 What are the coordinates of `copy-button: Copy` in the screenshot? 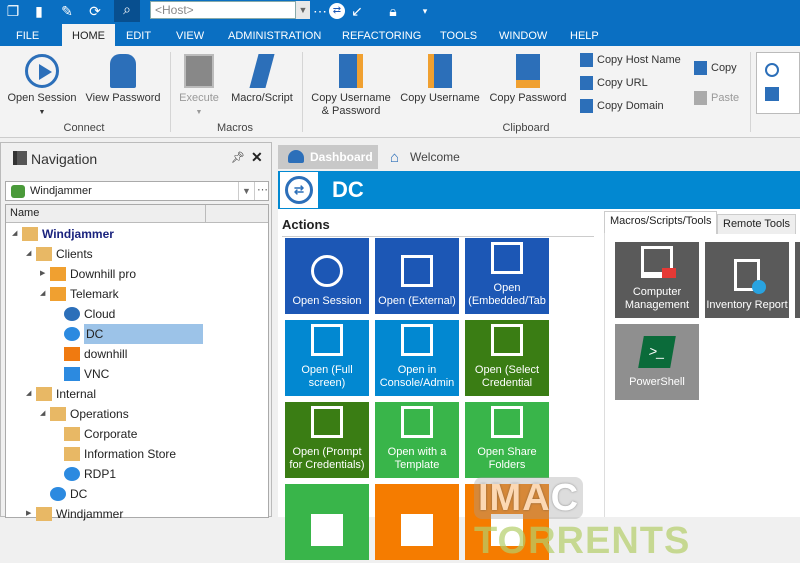 It's located at (715, 68).